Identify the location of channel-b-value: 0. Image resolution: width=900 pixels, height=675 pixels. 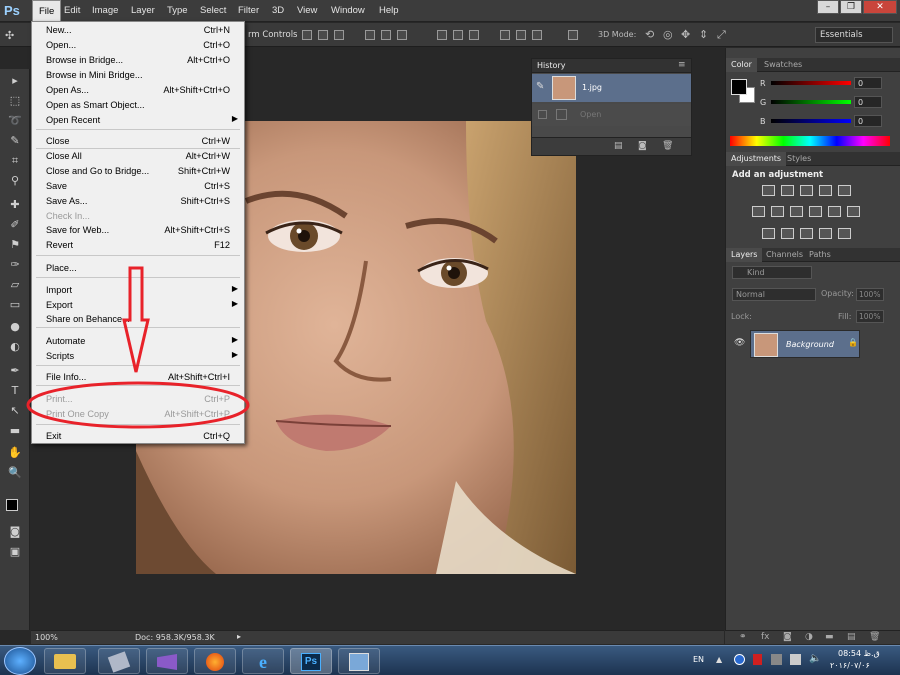
(868, 121).